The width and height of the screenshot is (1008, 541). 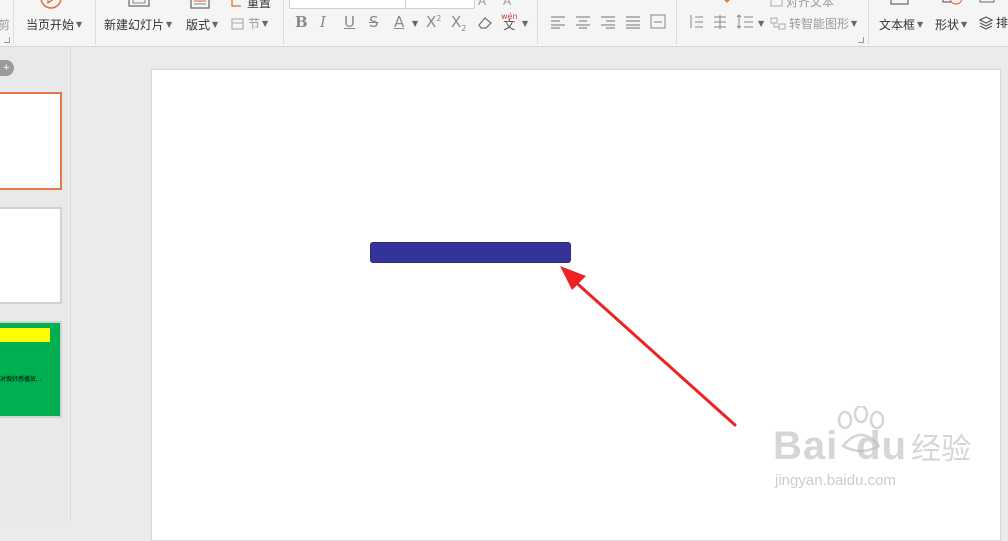 What do you see at coordinates (835, 480) in the screenshot?
I see `watermark-url: jingyan.baidu.com` at bounding box center [835, 480].